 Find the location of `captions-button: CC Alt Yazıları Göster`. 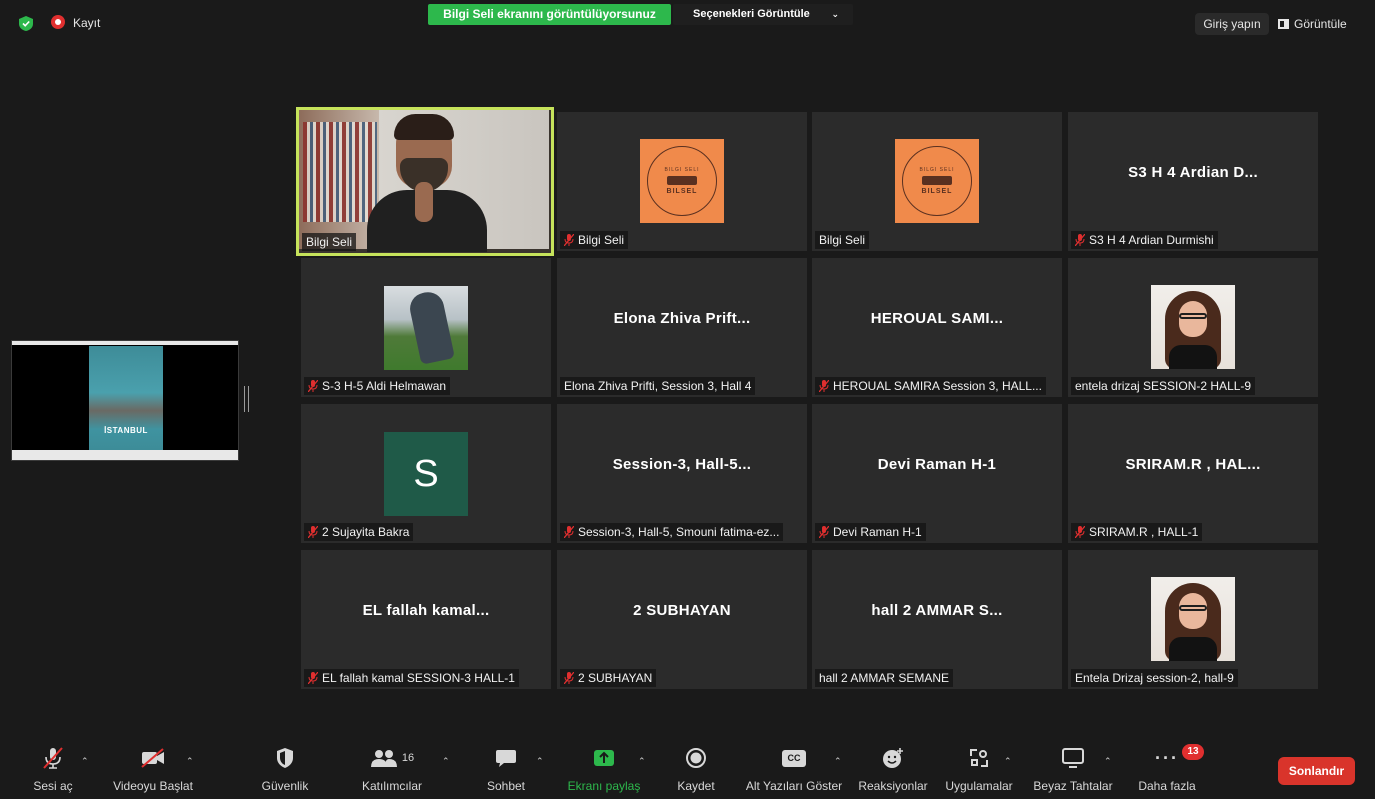

captions-button: CC Alt Yazıları Göster is located at coordinates (794, 771).